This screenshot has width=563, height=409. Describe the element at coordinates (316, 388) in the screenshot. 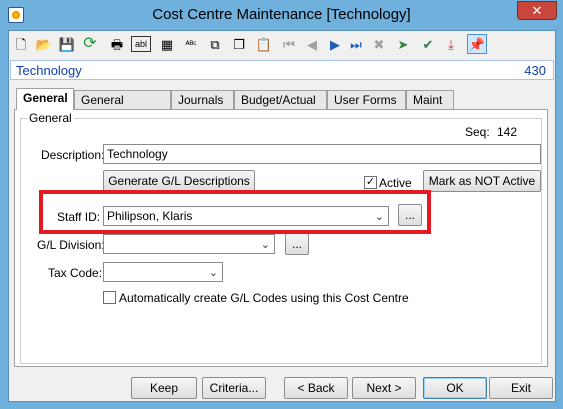

I see `back-button: < Back` at that location.